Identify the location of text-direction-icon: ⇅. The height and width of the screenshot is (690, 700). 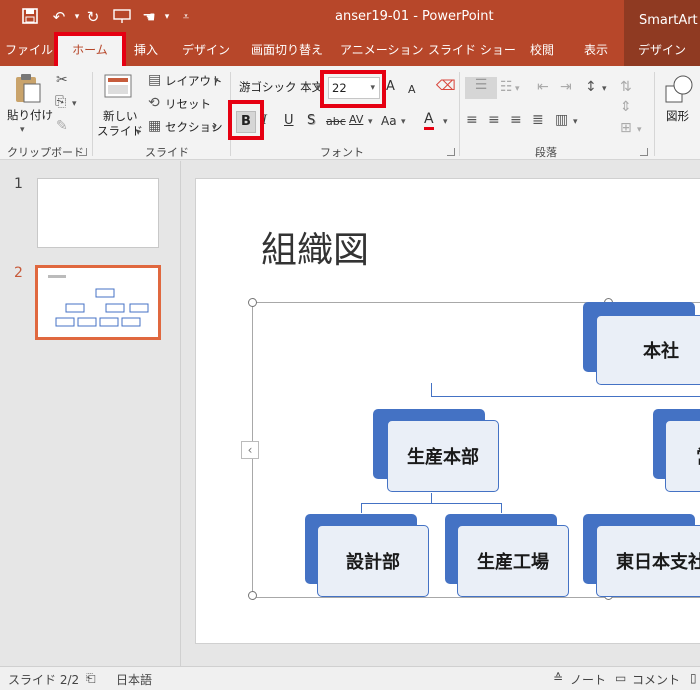
(626, 87).